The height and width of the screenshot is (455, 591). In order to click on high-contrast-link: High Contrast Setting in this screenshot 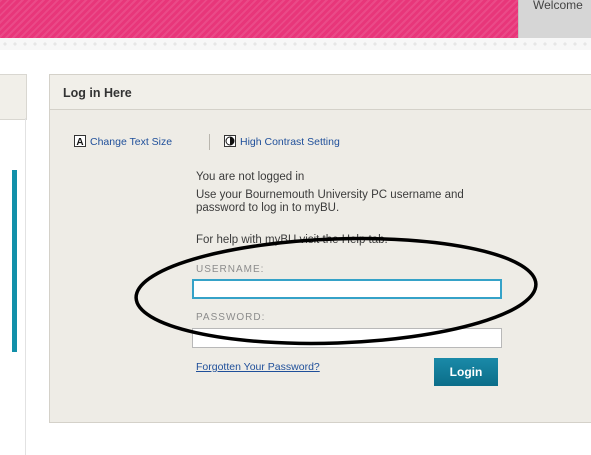, I will do `click(282, 141)`.